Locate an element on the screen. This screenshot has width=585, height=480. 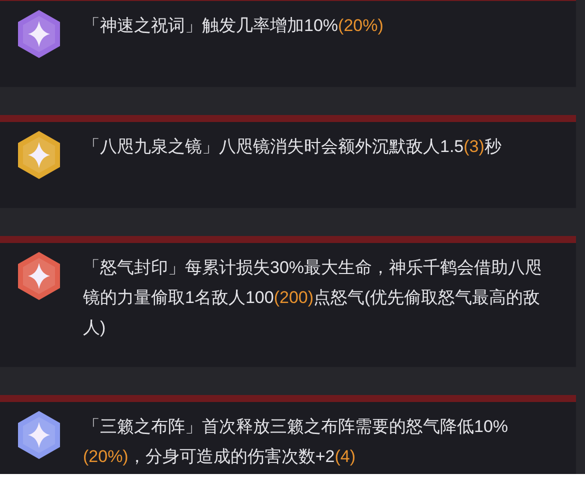
talent-description: 「神速之祝词」触发几率增加10%(20%) is located at coordinates (233, 26).